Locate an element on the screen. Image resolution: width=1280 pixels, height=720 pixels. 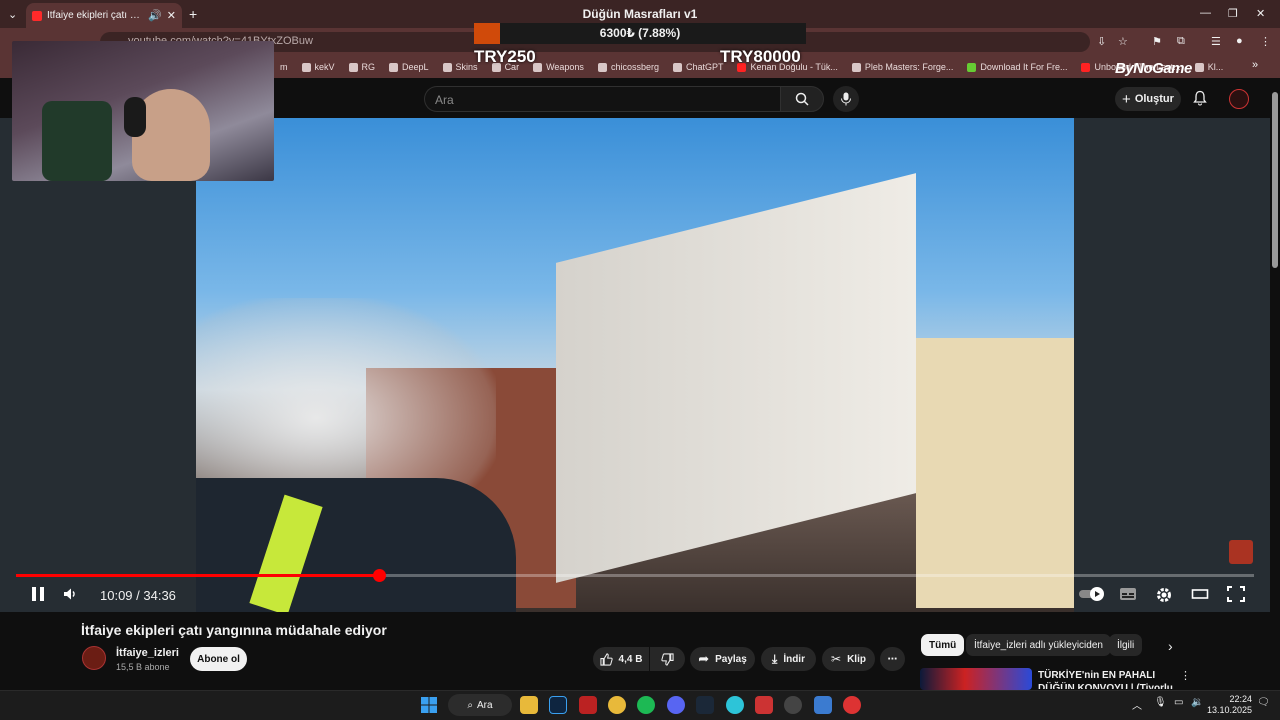
tray-speaker-icon: 🔉 is located at coordinates (1197, 702).